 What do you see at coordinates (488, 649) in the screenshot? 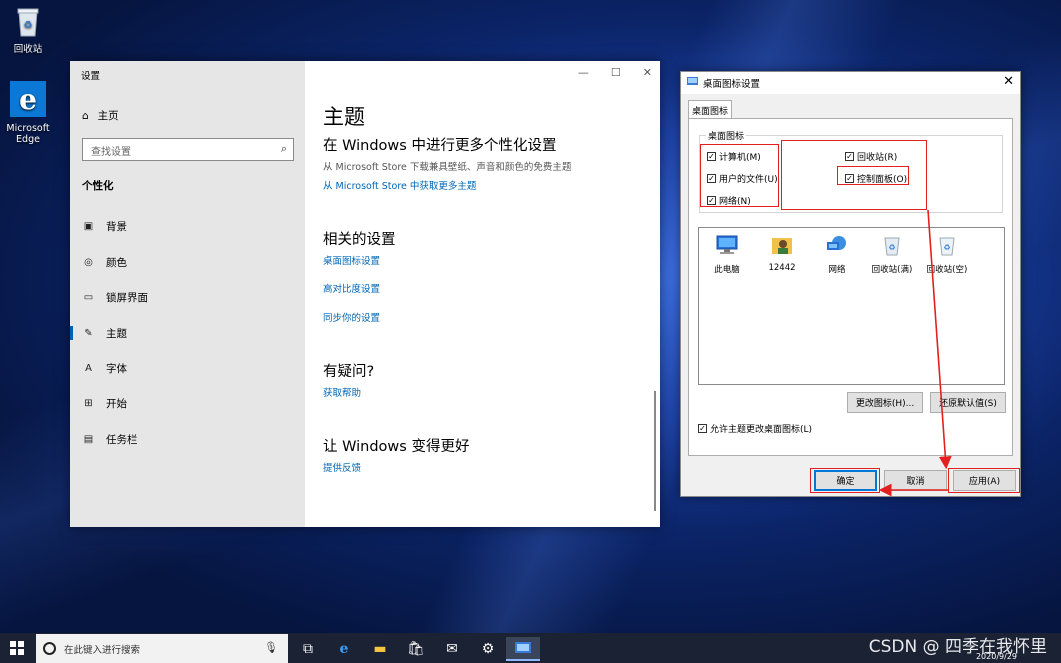
I see `settings-gear-icon: ⚙` at bounding box center [488, 649].